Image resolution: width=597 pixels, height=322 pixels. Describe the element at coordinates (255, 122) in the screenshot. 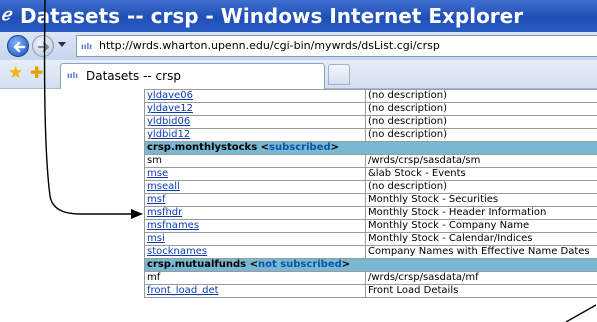

I see `dataset-name-cell: yldbid06` at that location.